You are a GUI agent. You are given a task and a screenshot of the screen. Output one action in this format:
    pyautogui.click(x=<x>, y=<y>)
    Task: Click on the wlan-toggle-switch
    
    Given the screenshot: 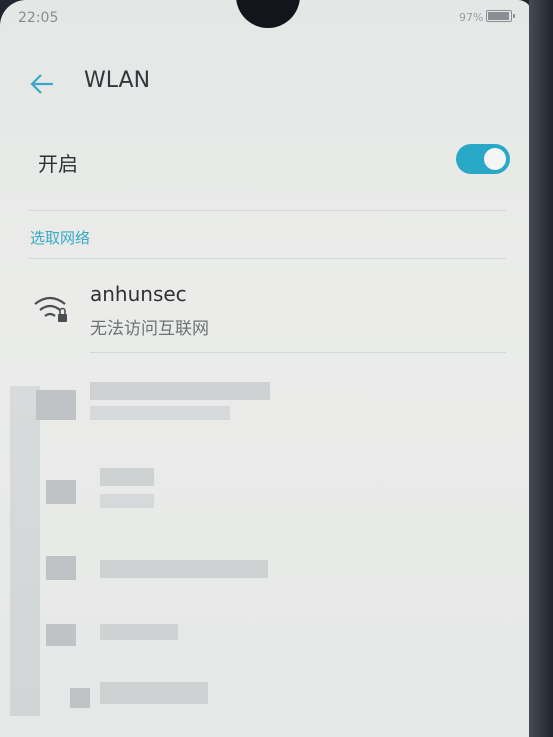 What is the action you would take?
    pyautogui.click(x=483, y=159)
    